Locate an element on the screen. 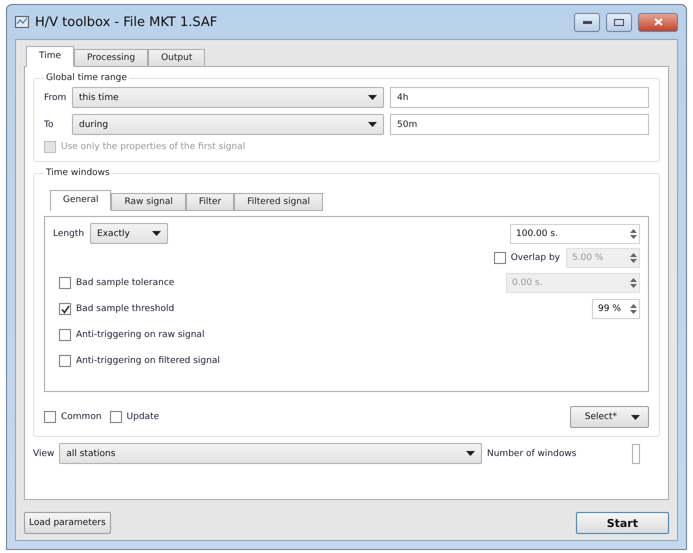 Image resolution: width=693 pixels, height=553 pixels. spin-box: 99 % is located at coordinates (616, 309).